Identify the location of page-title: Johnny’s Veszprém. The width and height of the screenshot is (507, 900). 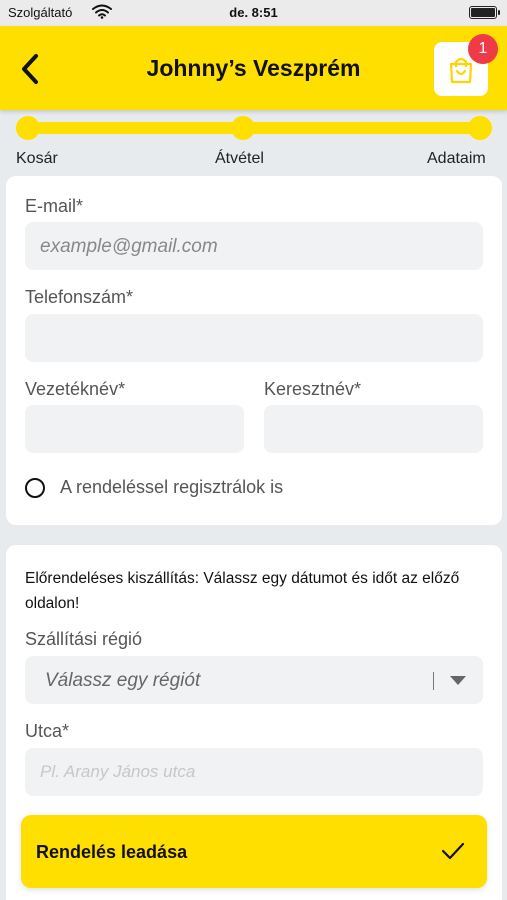
(253, 68).